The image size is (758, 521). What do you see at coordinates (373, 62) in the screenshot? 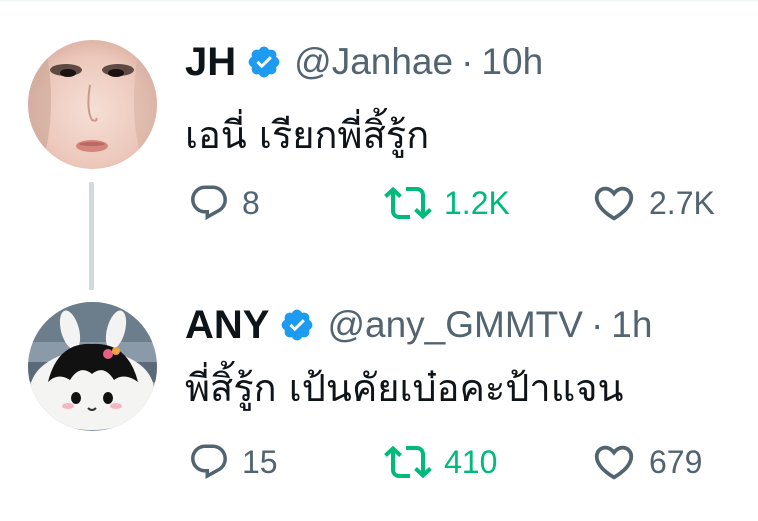
I see `handle: @Janhae` at bounding box center [373, 62].